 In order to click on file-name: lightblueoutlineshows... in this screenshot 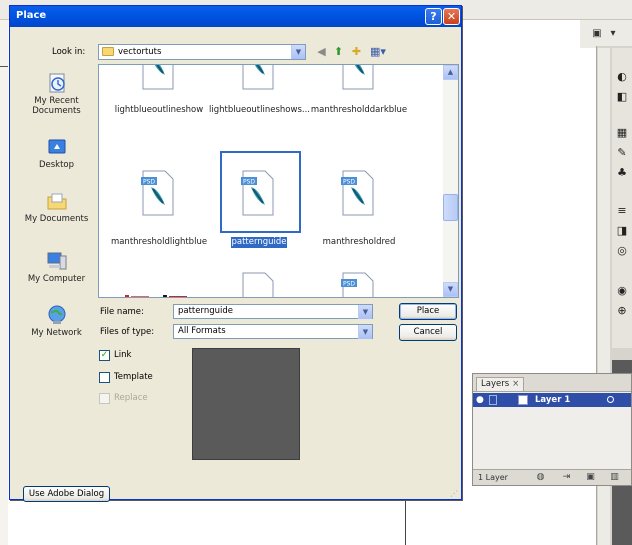, I will do `click(259, 110)`.